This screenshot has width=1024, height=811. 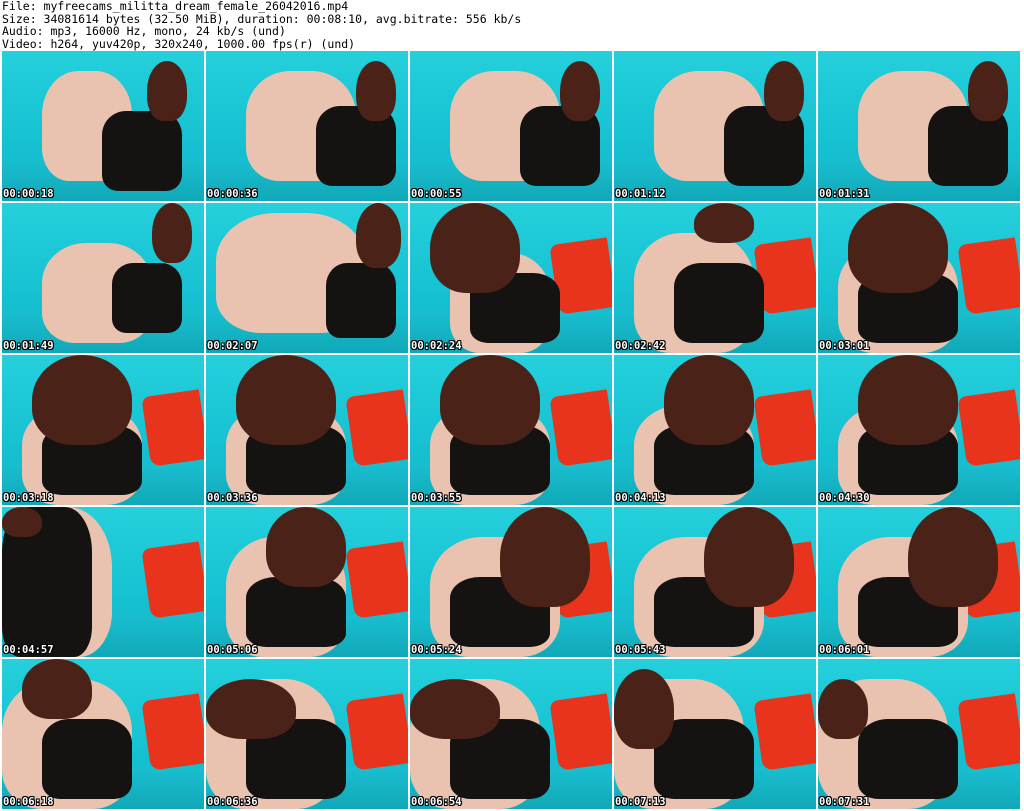 I want to click on thumbnail-timestamp: 00:03:55, so click(x=436, y=498).